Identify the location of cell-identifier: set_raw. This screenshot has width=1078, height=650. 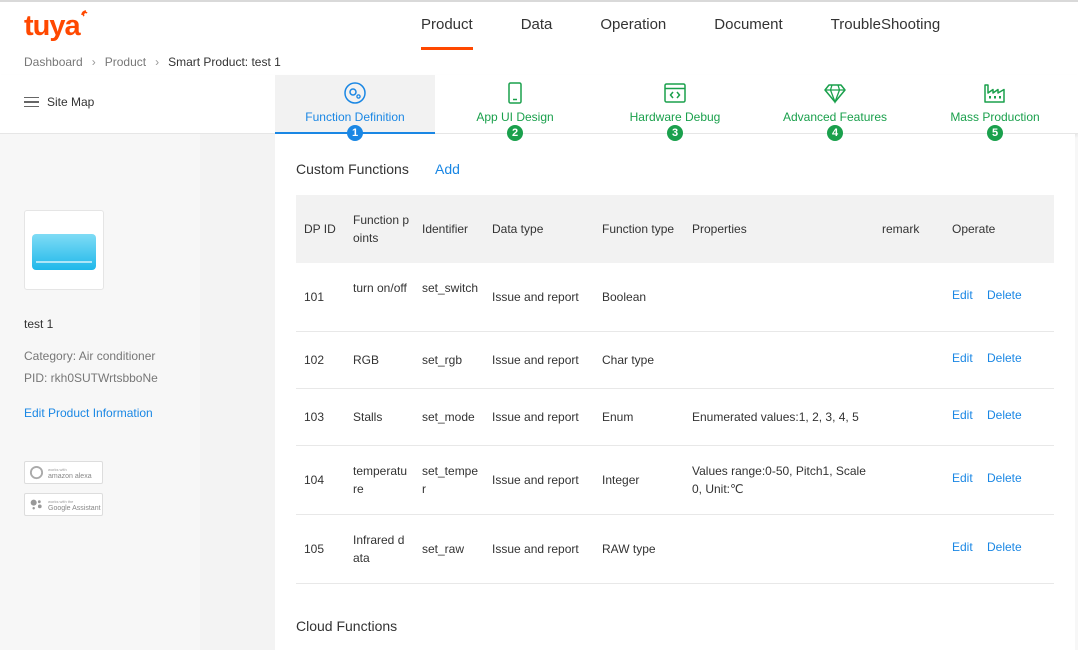
(443, 549).